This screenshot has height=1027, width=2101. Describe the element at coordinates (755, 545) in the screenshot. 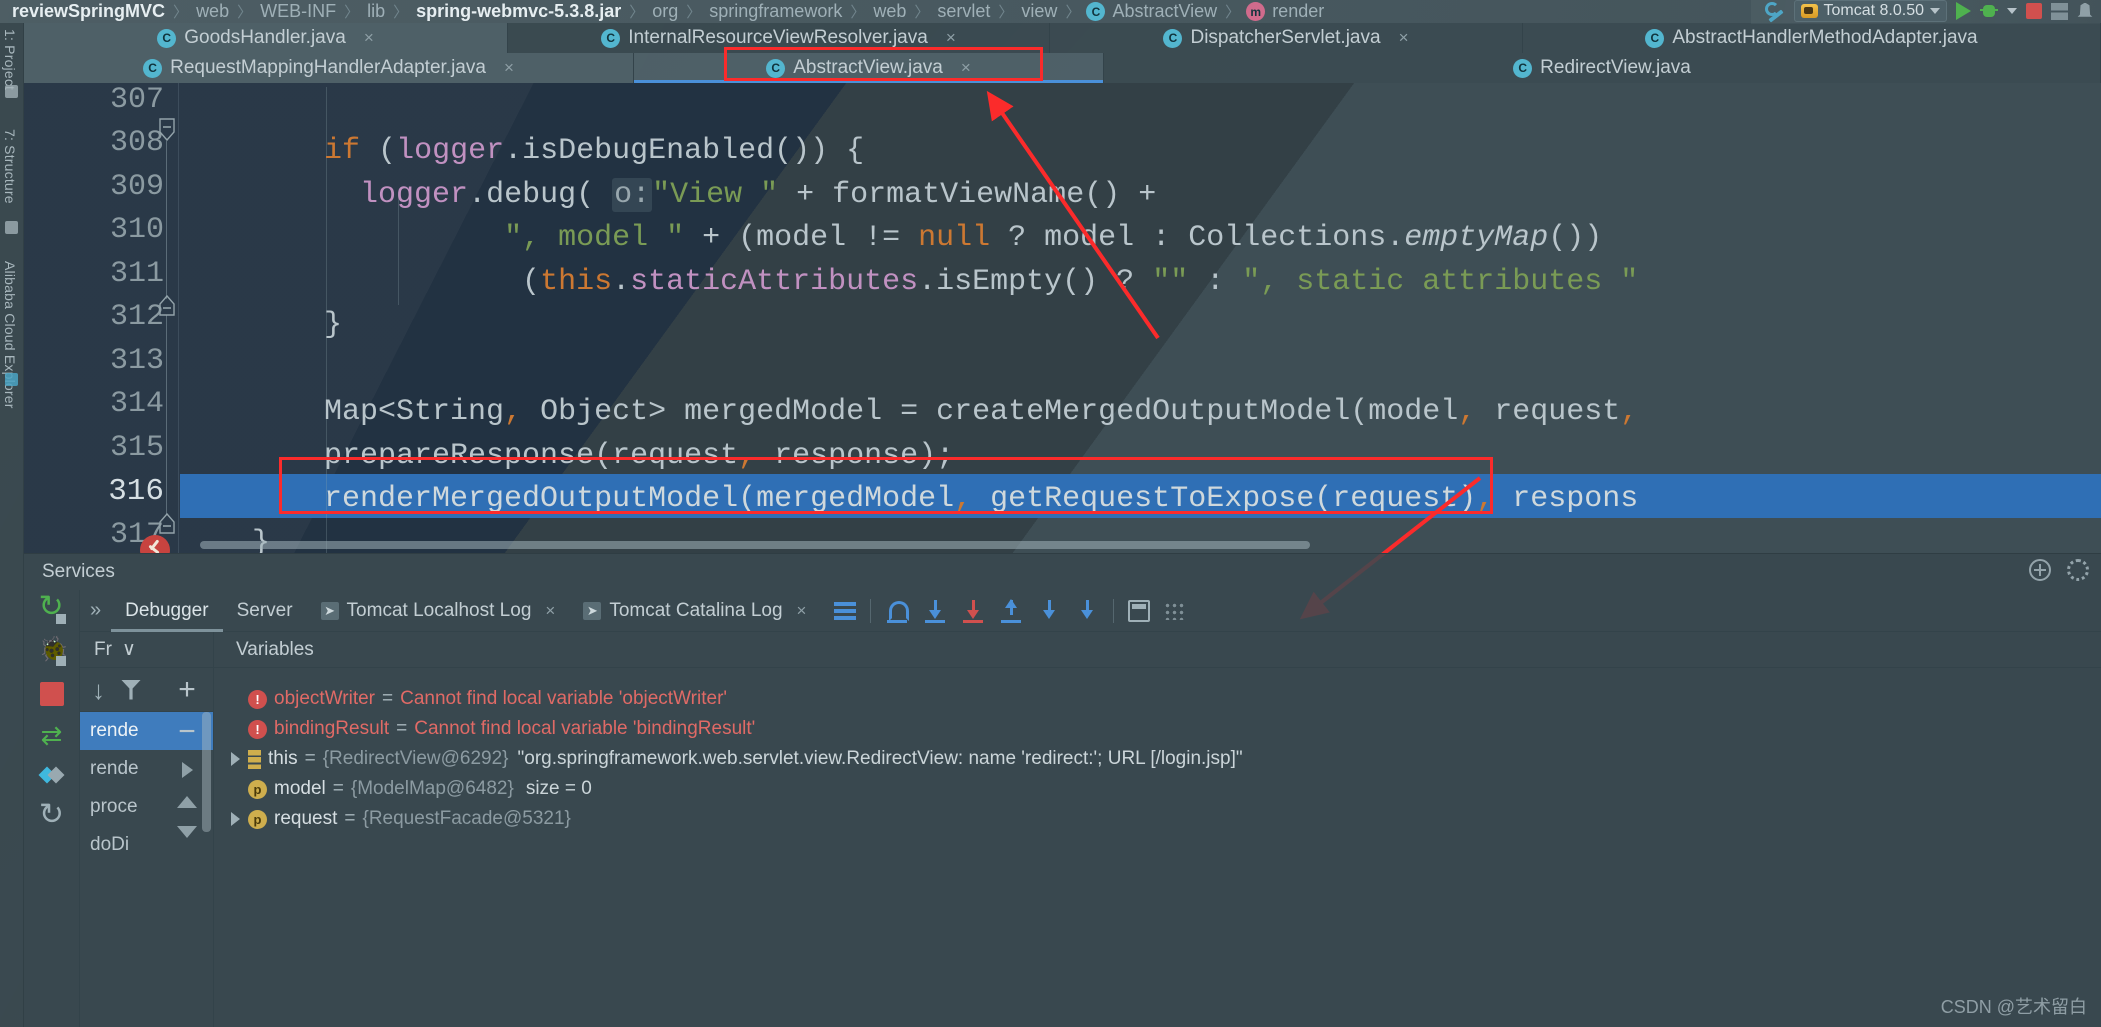

I see `scrollbar-thumb` at that location.